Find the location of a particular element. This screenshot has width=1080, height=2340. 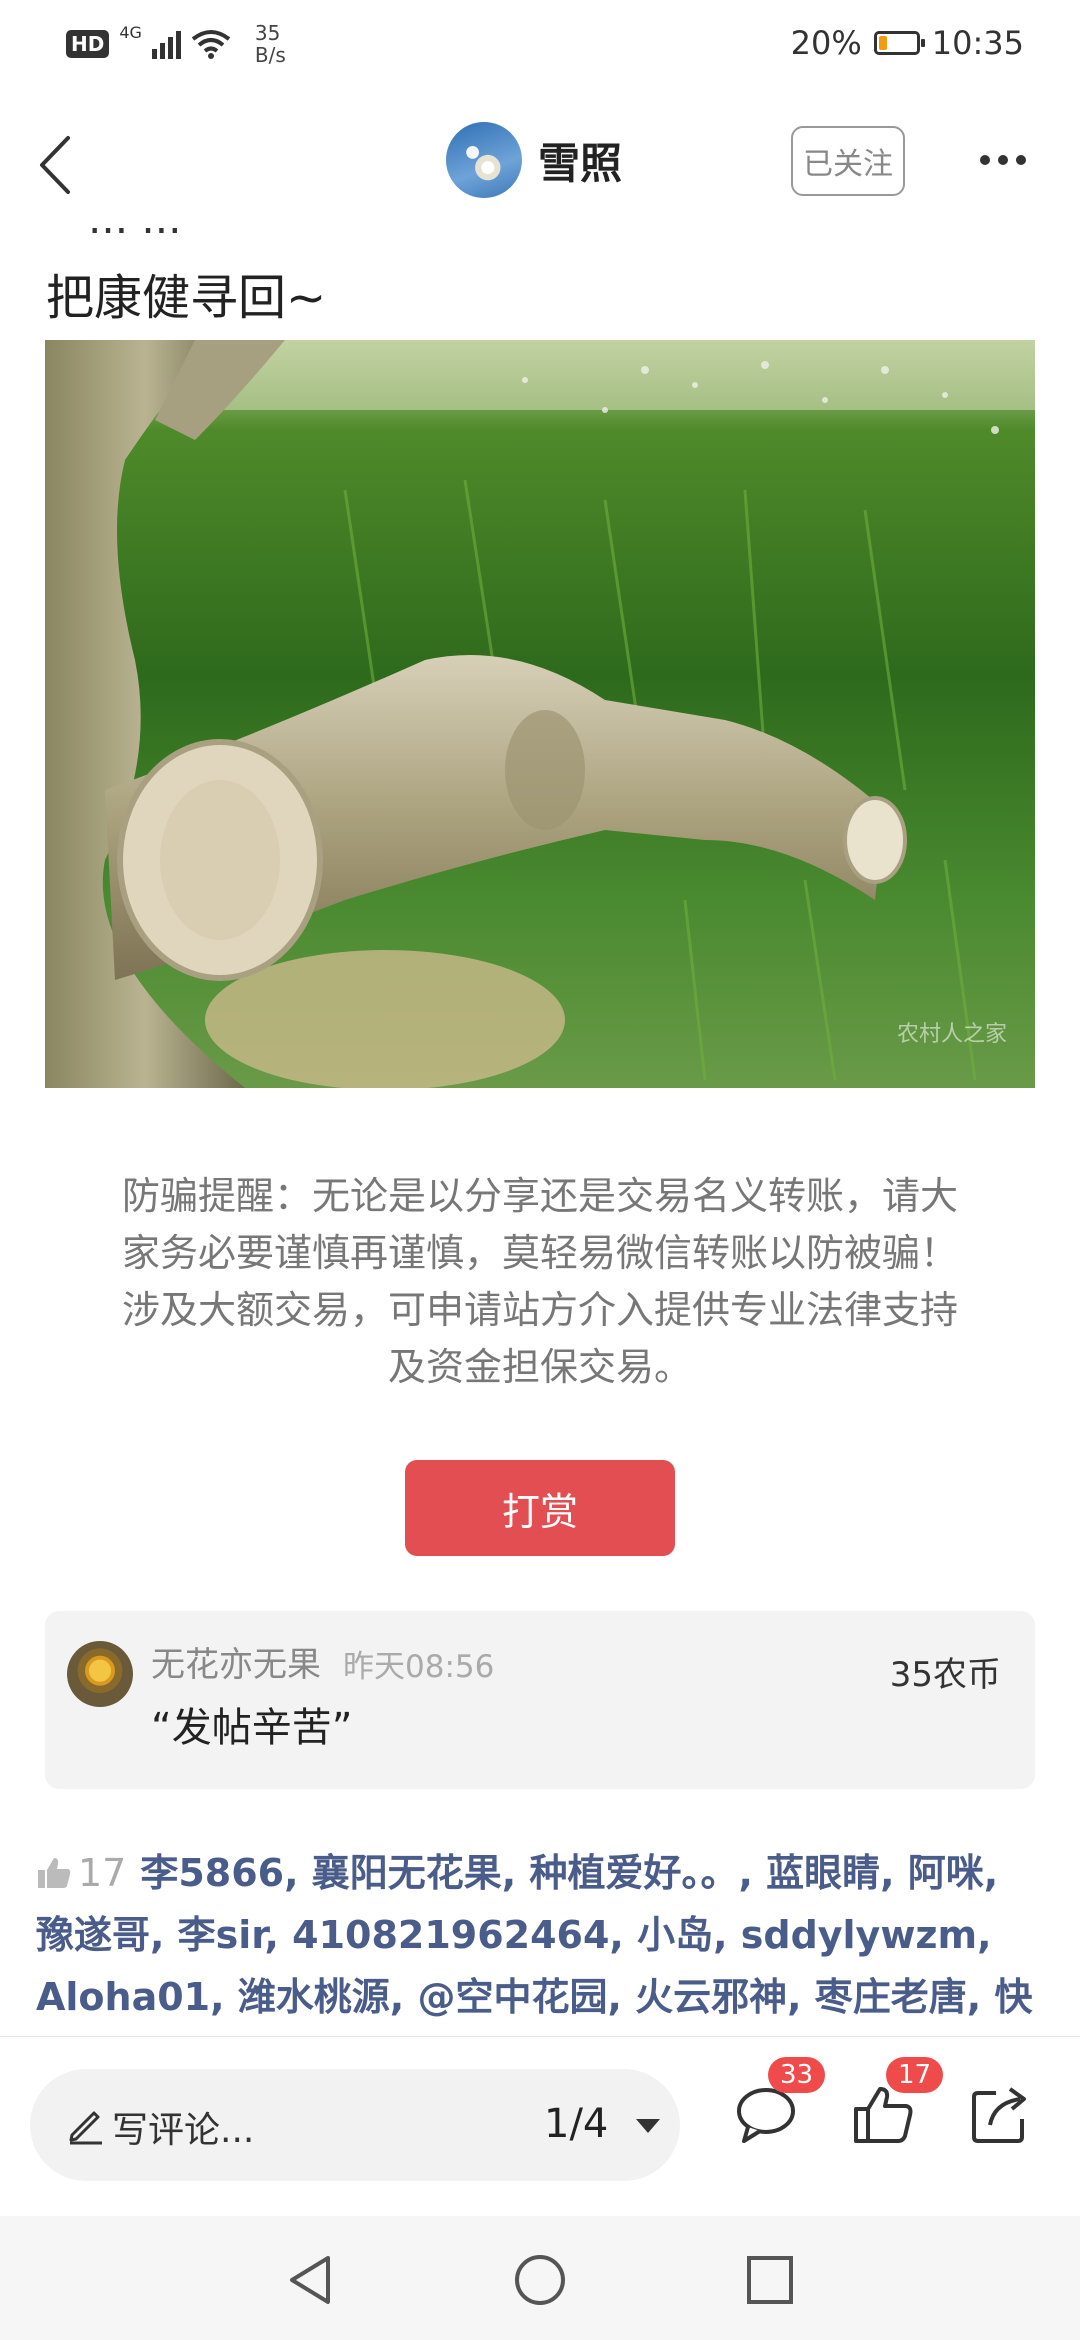

share-button is located at coordinates (1003, 2112).